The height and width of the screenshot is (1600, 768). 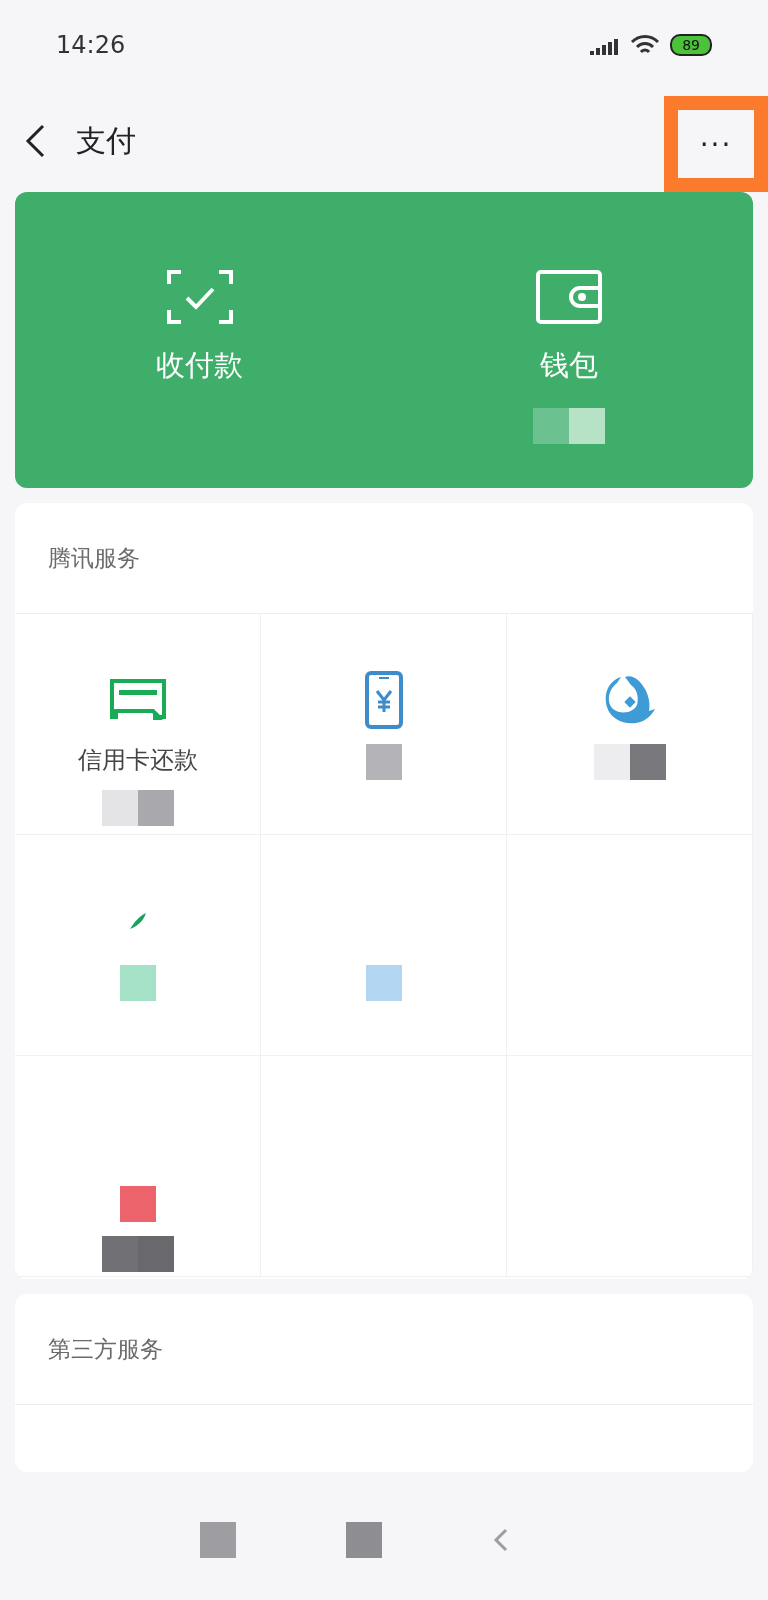 What do you see at coordinates (138, 724) in the screenshot?
I see `service-tile: 信用卡还款` at bounding box center [138, 724].